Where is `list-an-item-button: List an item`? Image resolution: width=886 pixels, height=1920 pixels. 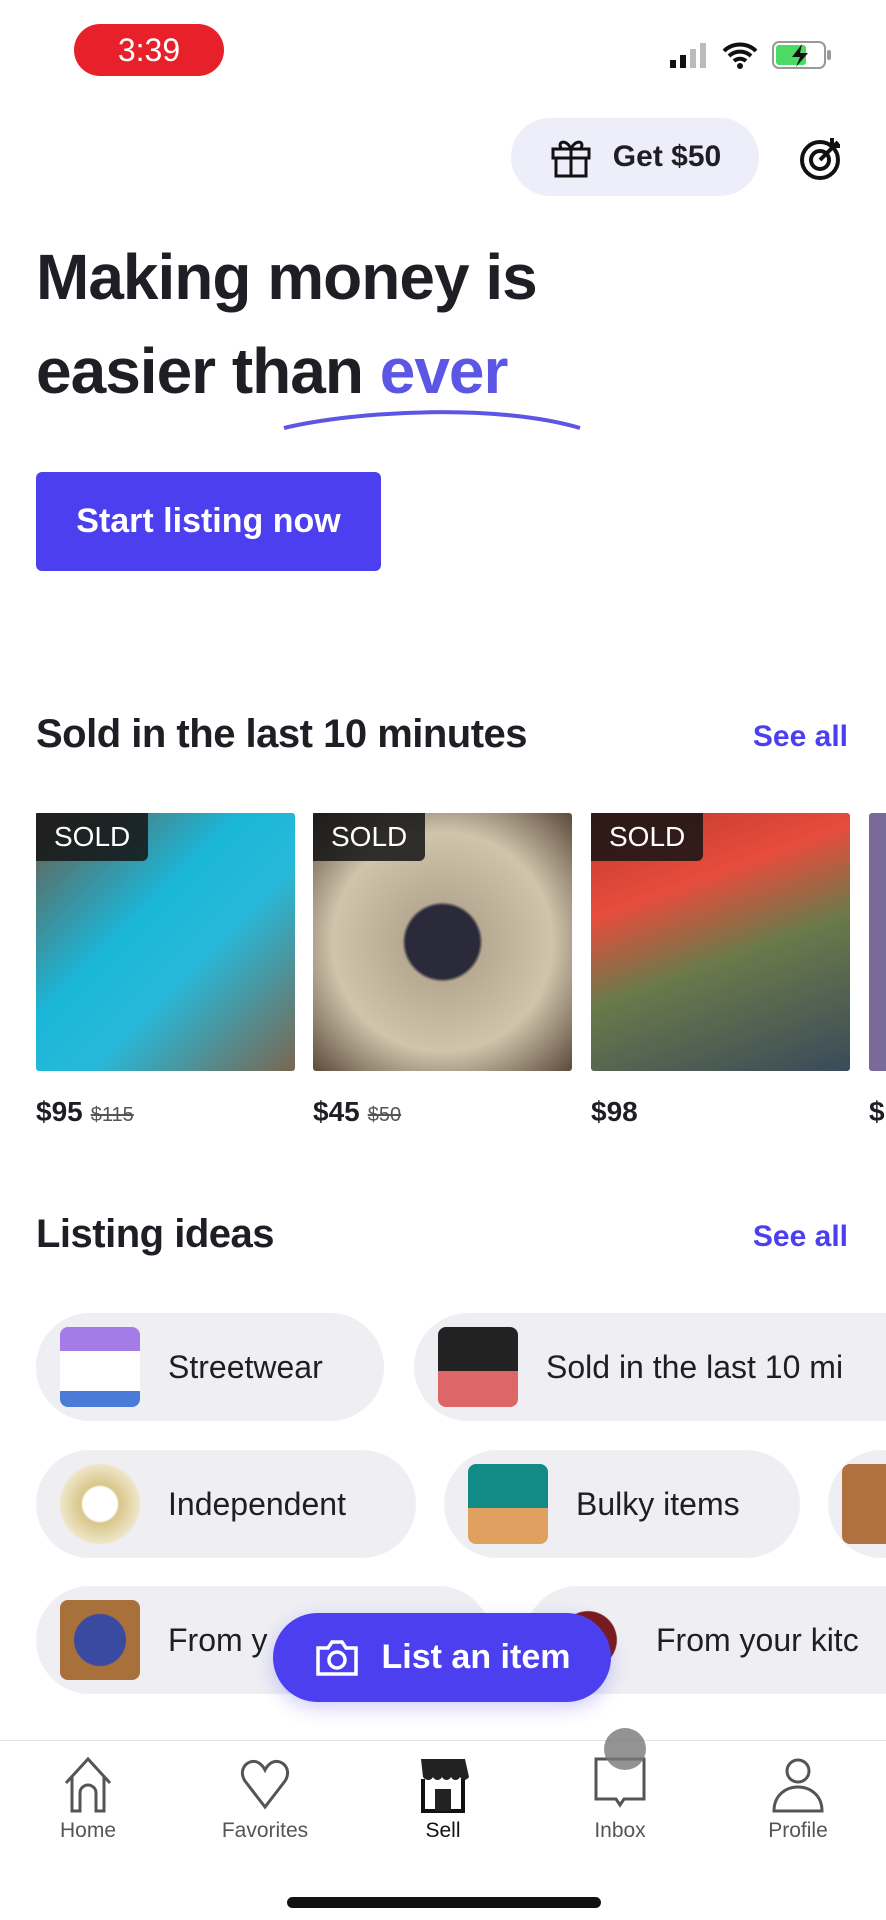 list-an-item-button: List an item is located at coordinates (442, 1657).